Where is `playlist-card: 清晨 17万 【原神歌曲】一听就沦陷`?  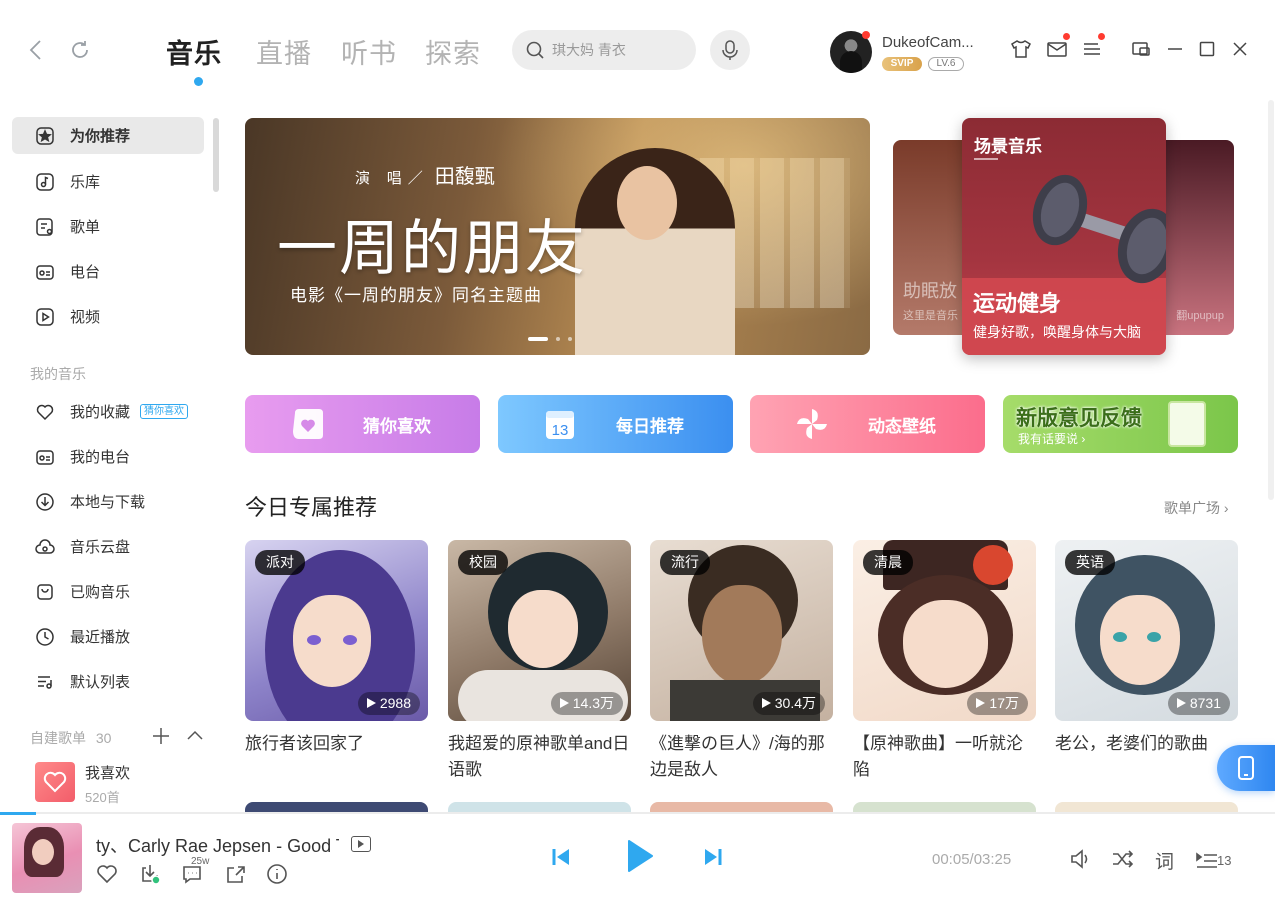
playlist-card: 清晨 17万 【原神歌曲】一听就沦陷 is located at coordinates (944, 661).